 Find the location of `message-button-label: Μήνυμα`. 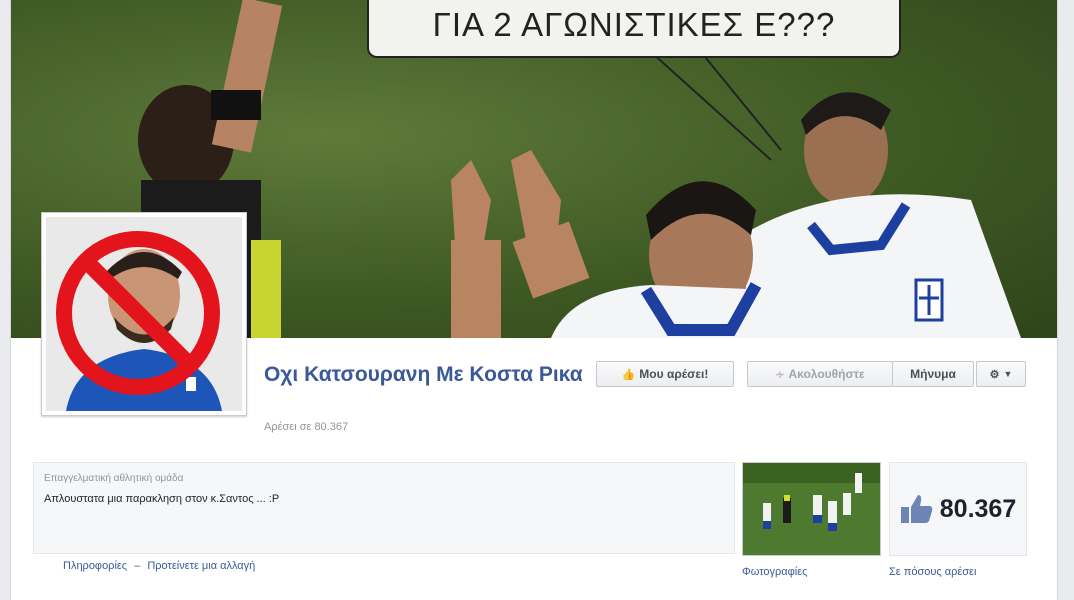

message-button-label: Μήνυμα is located at coordinates (933, 374).